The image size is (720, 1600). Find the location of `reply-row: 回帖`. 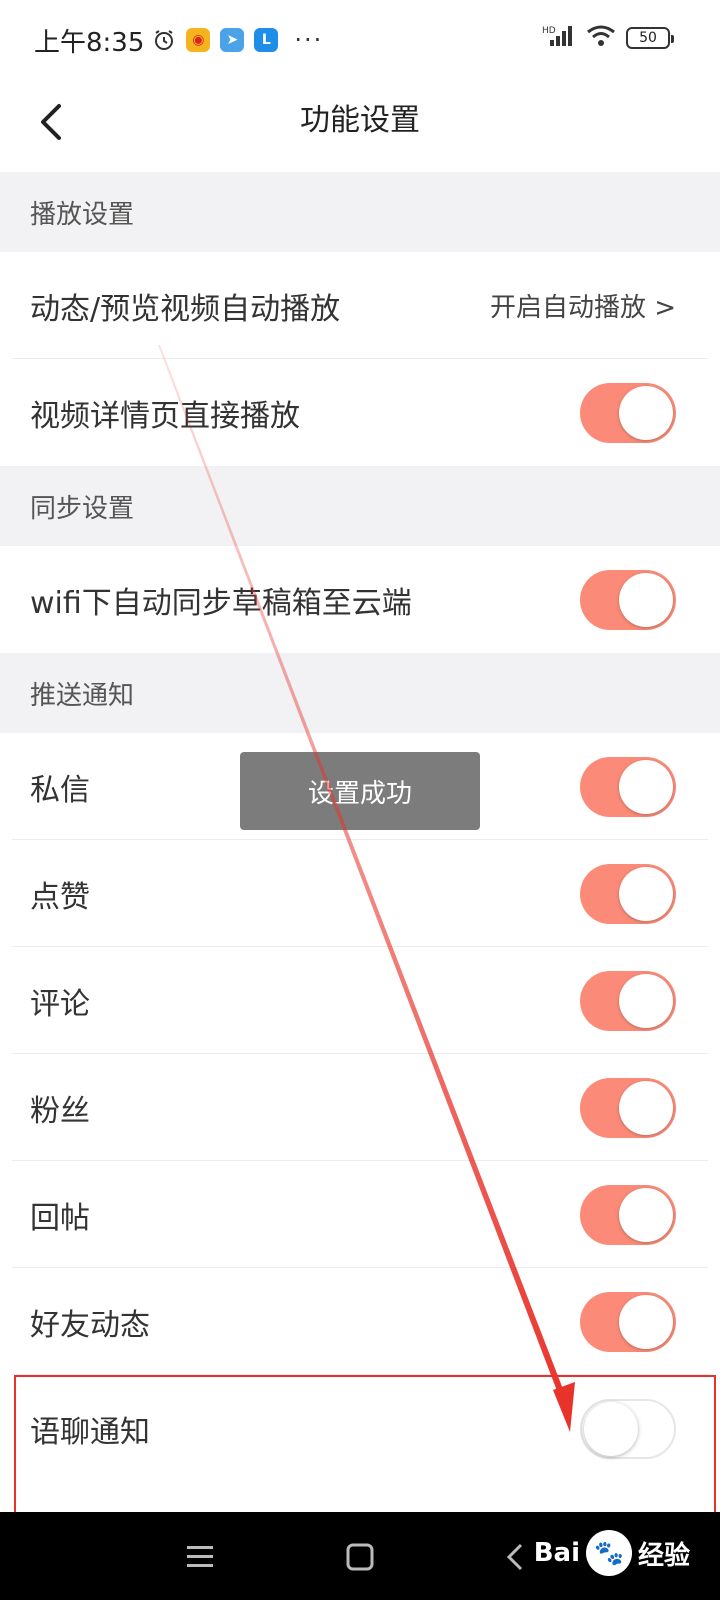

reply-row: 回帖 is located at coordinates (360, 1214).